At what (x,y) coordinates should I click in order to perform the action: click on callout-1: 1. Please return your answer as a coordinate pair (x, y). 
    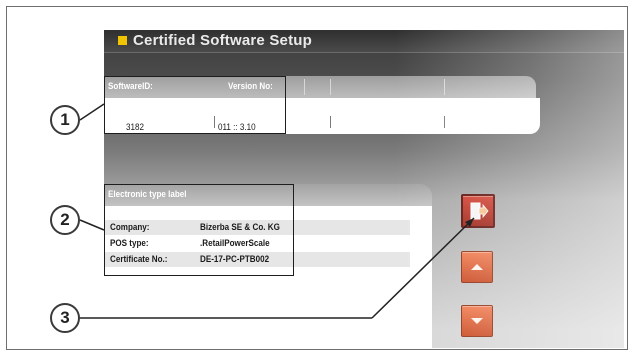
    Looking at the image, I should click on (65, 120).